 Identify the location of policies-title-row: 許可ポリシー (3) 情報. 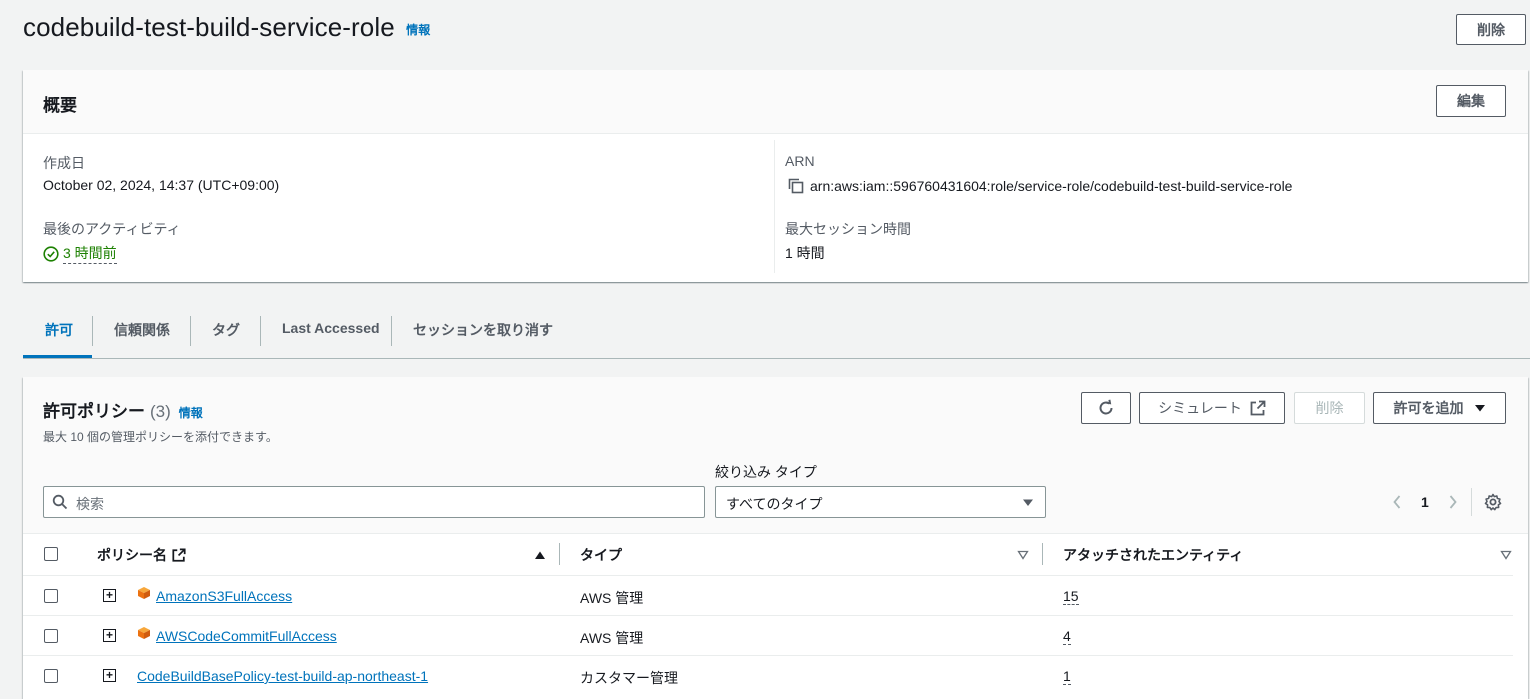
(123, 409).